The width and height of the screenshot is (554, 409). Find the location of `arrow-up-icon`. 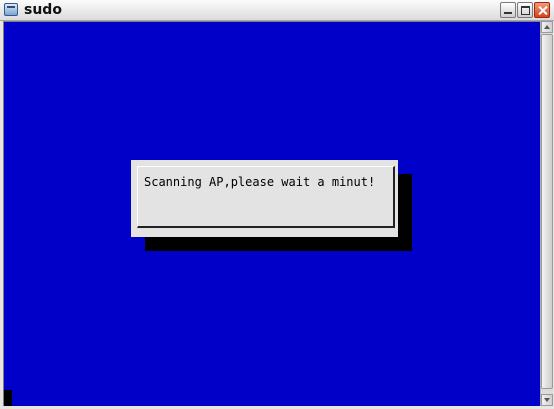

arrow-up-icon is located at coordinates (547, 27).